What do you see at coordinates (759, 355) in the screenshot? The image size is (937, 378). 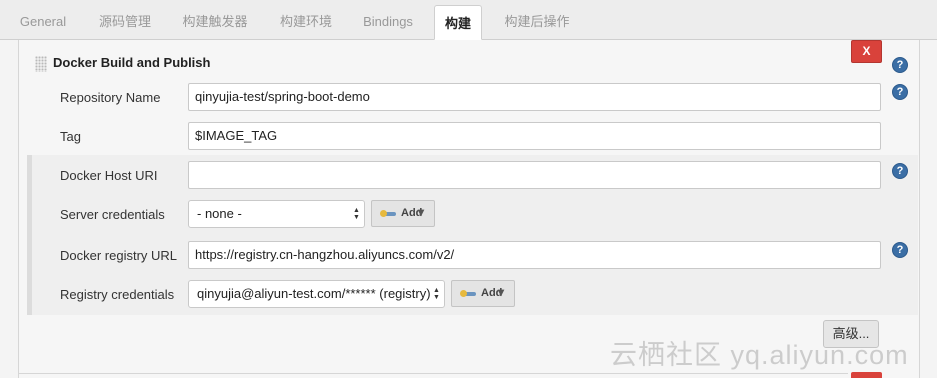 I see `watermark: 云栖社区 yq.aliyun.com` at bounding box center [759, 355].